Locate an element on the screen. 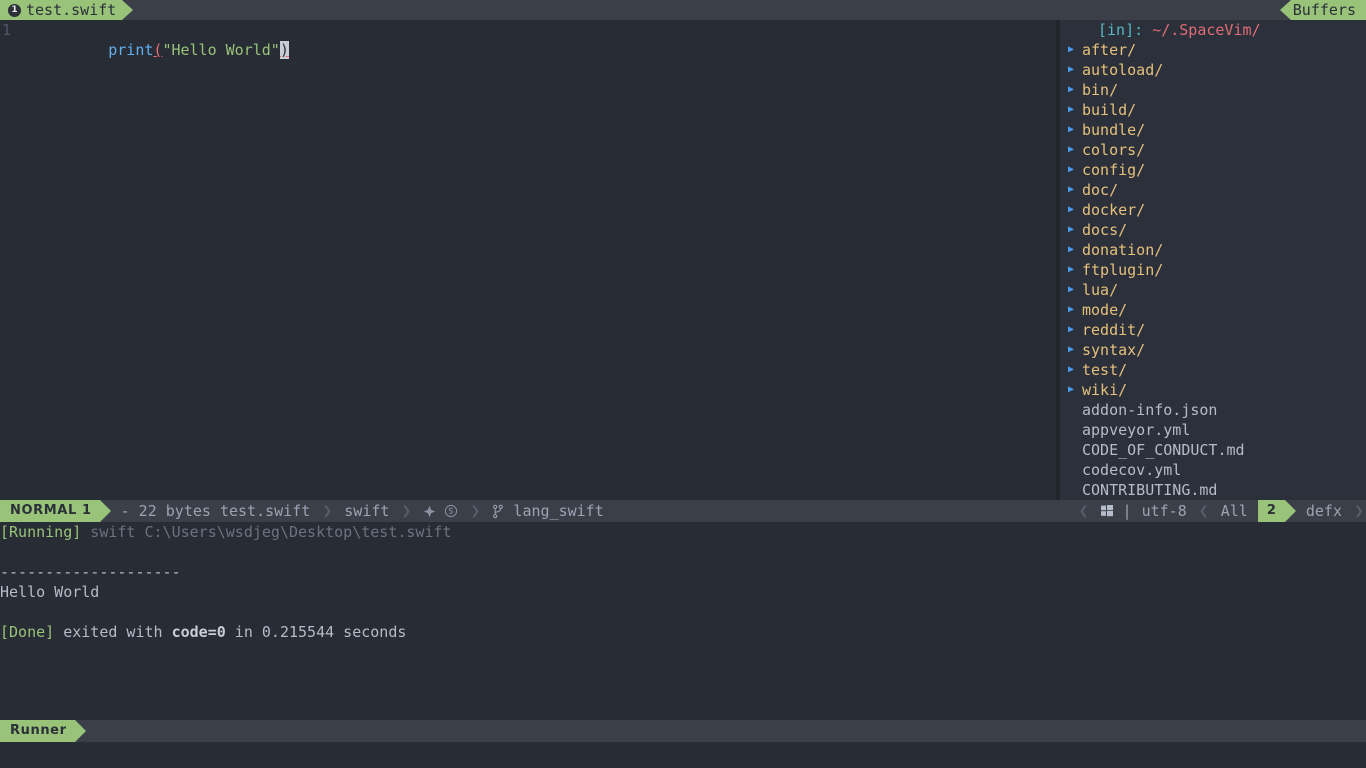 This screenshot has height=768, width=1366. file-tree-directory-row: ▶ bin/ is located at coordinates (1213, 90).